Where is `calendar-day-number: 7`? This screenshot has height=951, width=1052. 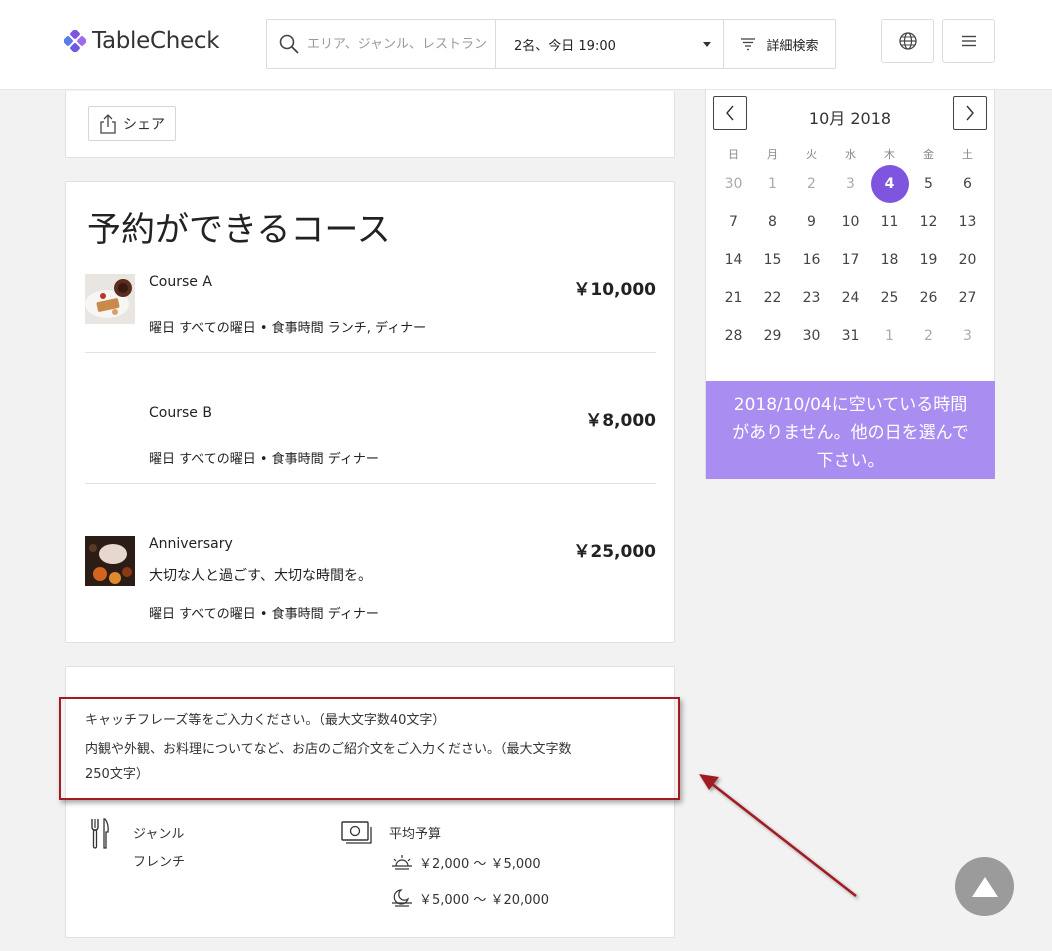 calendar-day-number: 7 is located at coordinates (733, 222).